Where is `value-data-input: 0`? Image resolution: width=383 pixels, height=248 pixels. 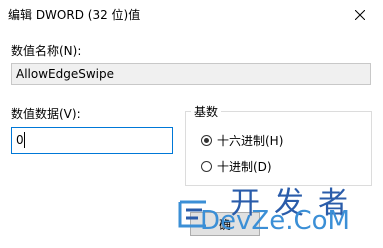 value-data-input: 0 is located at coordinates (92, 140).